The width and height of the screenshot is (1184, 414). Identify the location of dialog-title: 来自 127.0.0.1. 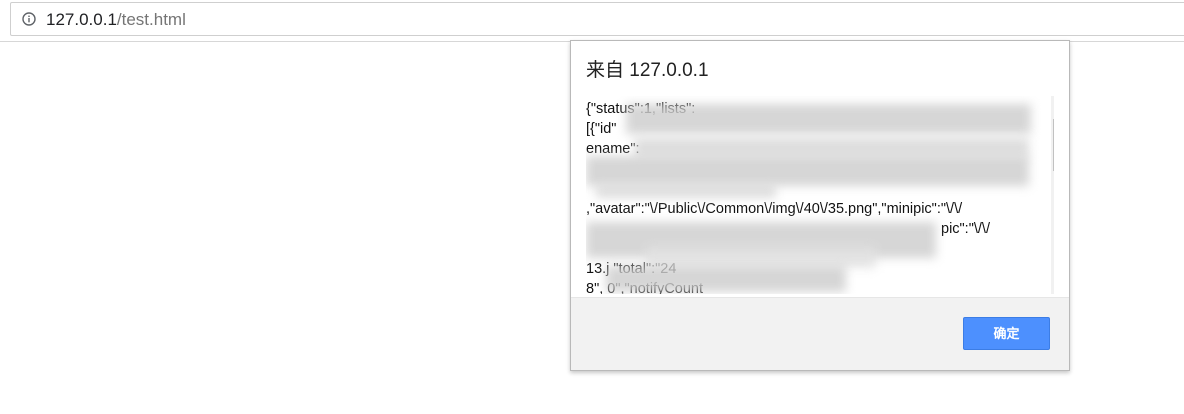
(647, 70).